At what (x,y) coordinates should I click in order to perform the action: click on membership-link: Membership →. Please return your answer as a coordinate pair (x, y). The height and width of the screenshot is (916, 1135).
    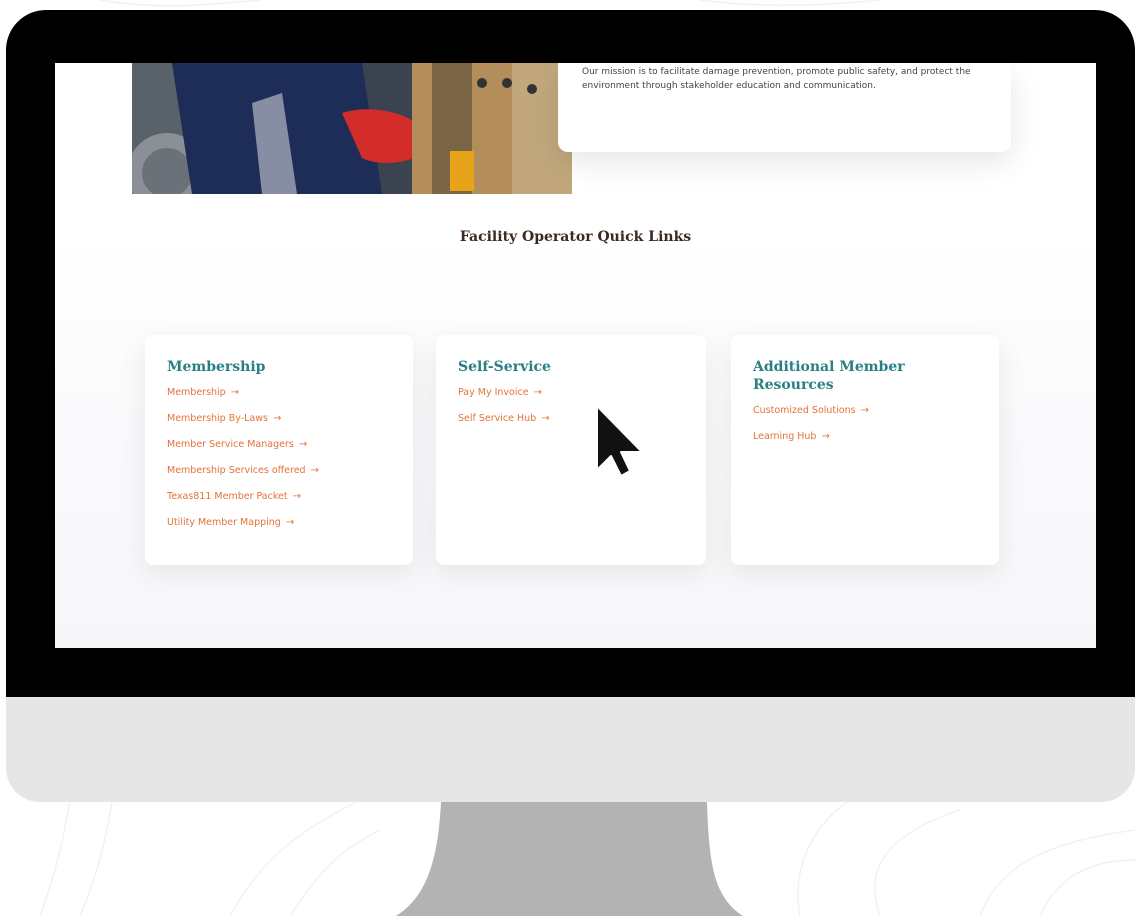
    Looking at the image, I should click on (290, 393).